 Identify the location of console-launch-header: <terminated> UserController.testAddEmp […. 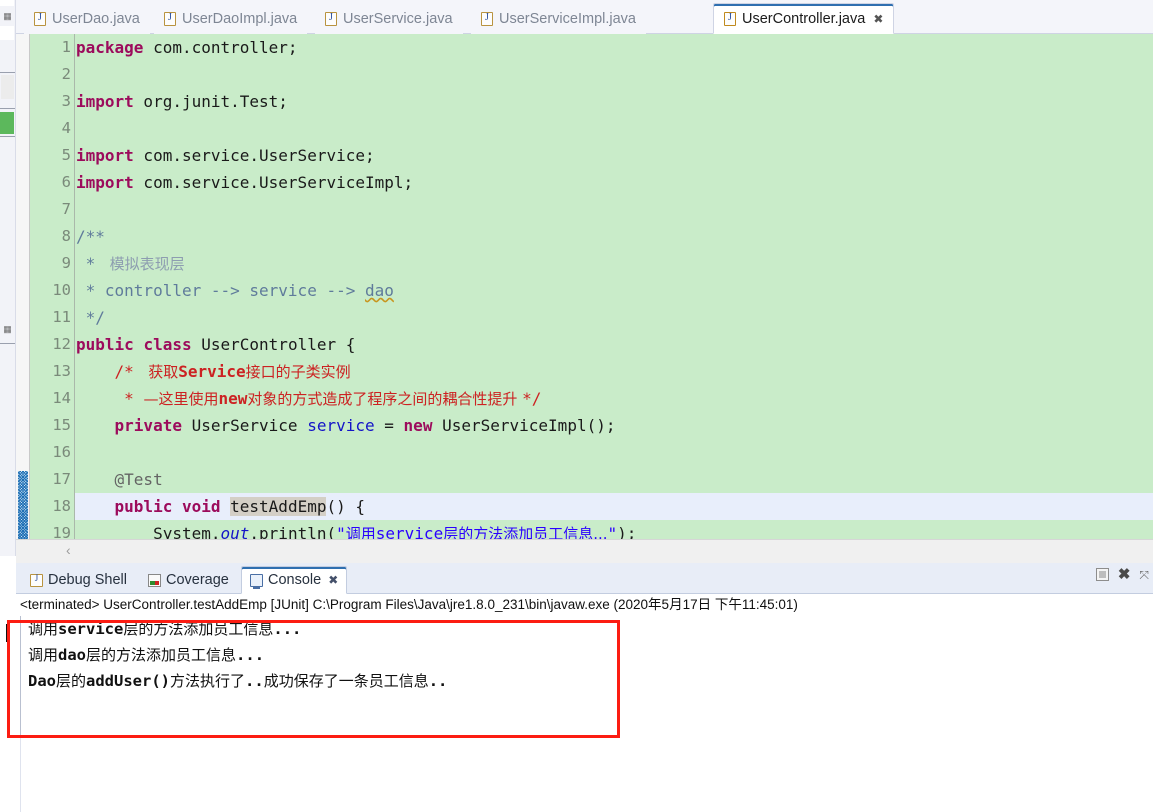
(584, 605).